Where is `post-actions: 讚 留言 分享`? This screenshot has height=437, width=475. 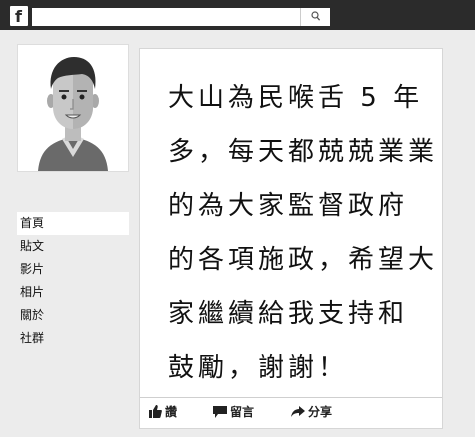 post-actions: 讚 留言 分享 is located at coordinates (291, 414).